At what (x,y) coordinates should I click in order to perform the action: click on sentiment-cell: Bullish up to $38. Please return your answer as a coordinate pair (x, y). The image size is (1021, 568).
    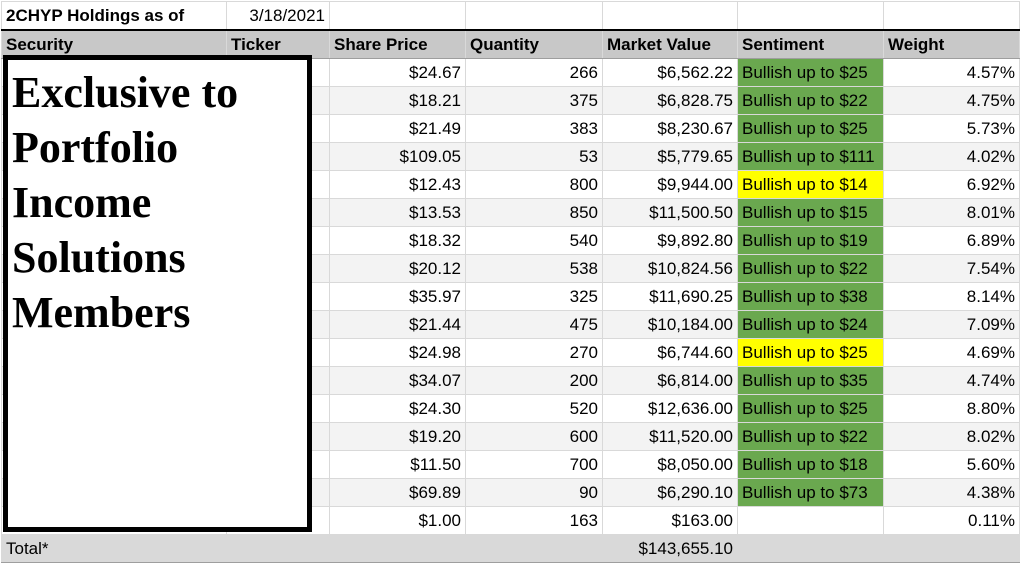
    Looking at the image, I should click on (810, 296).